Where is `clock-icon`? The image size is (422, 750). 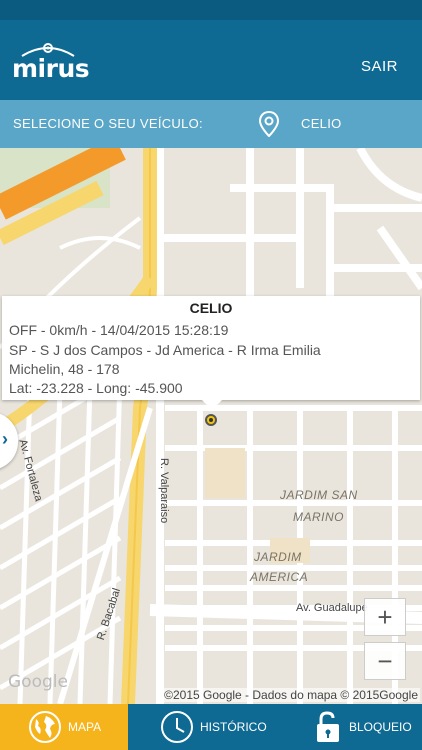 clock-icon is located at coordinates (177, 727).